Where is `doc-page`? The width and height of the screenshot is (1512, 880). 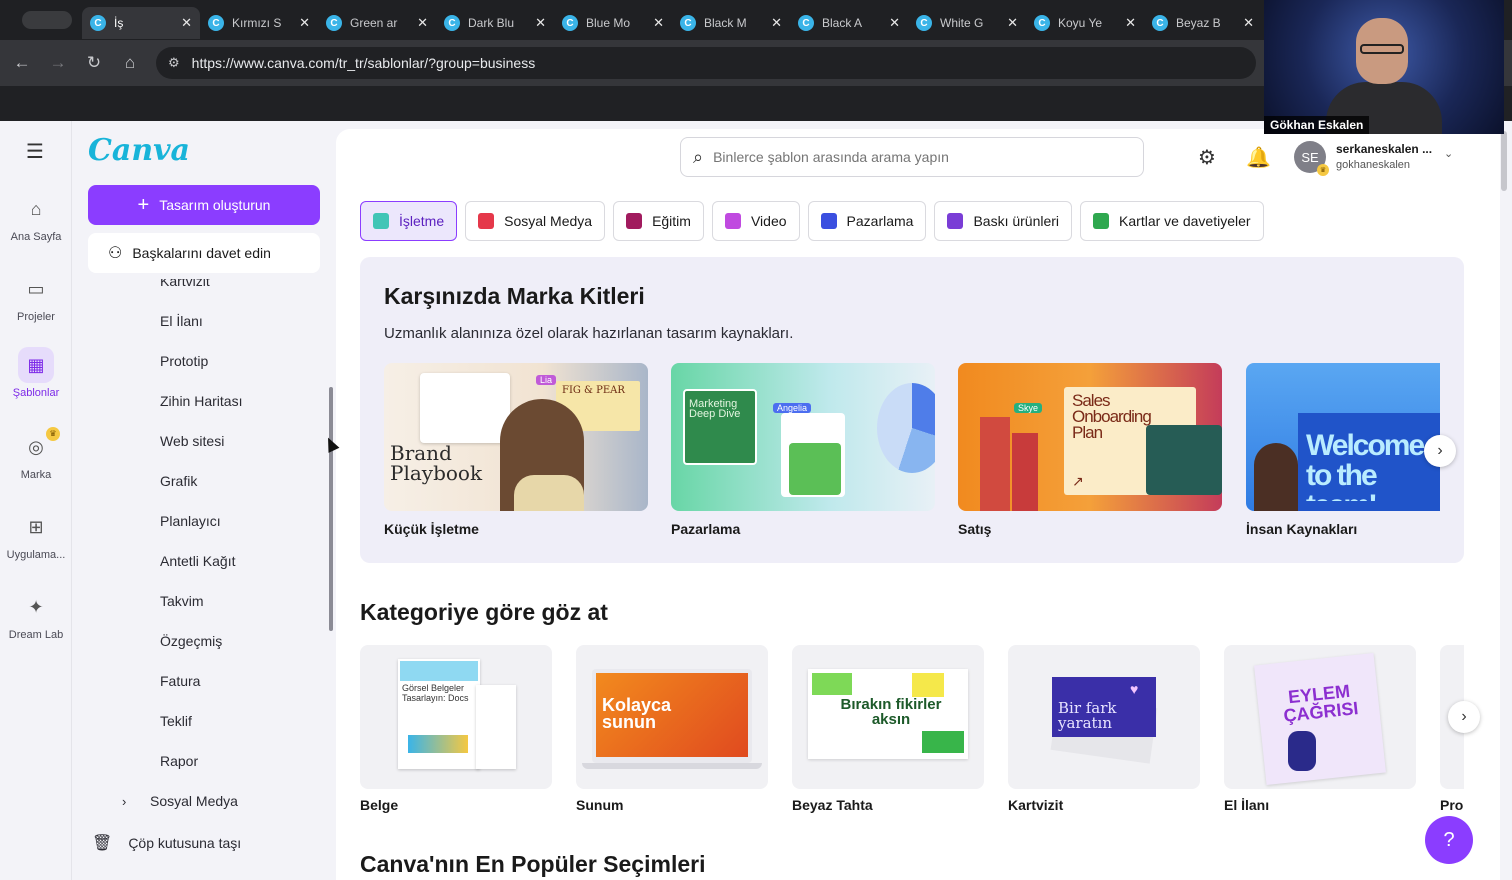
doc-page is located at coordinates (496, 727).